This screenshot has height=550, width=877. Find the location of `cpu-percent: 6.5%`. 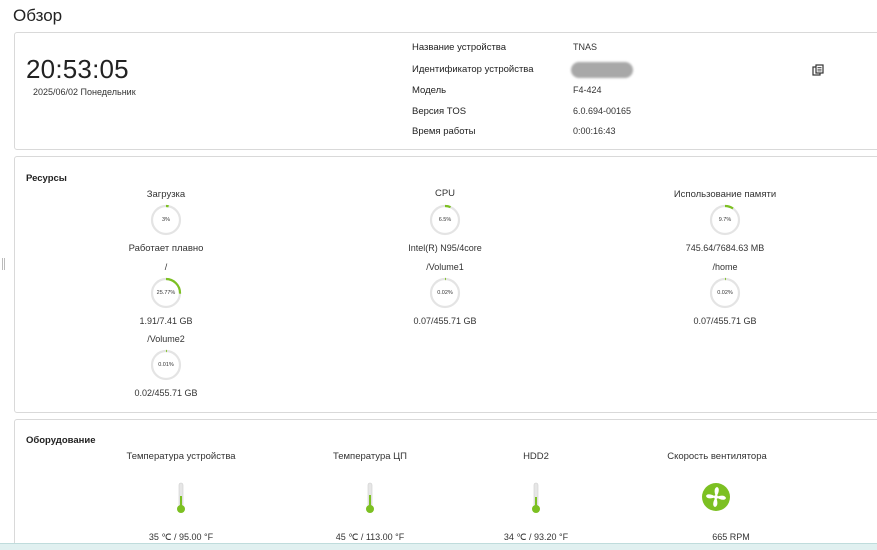

cpu-percent: 6.5% is located at coordinates (445, 220).